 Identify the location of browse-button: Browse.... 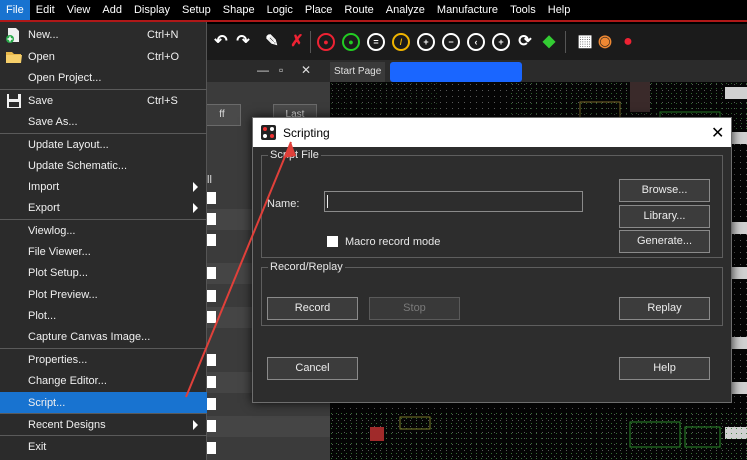
(664, 190).